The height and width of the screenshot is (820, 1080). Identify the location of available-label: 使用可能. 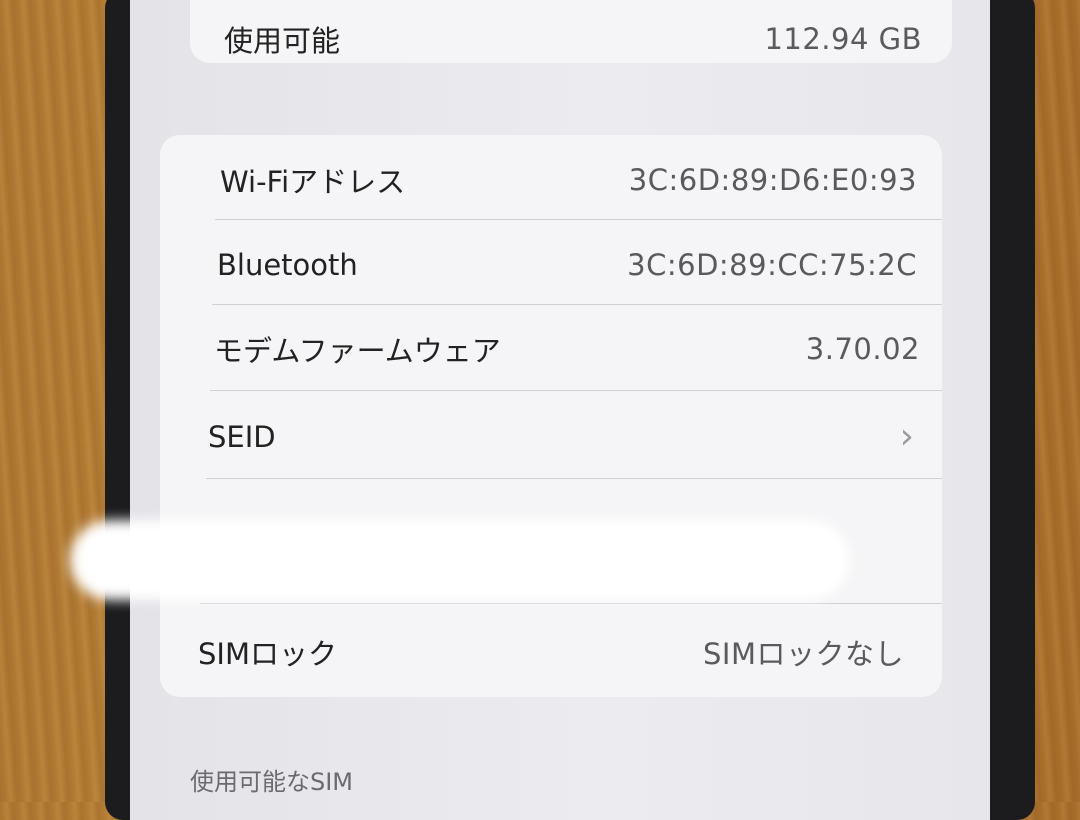
(282, 41).